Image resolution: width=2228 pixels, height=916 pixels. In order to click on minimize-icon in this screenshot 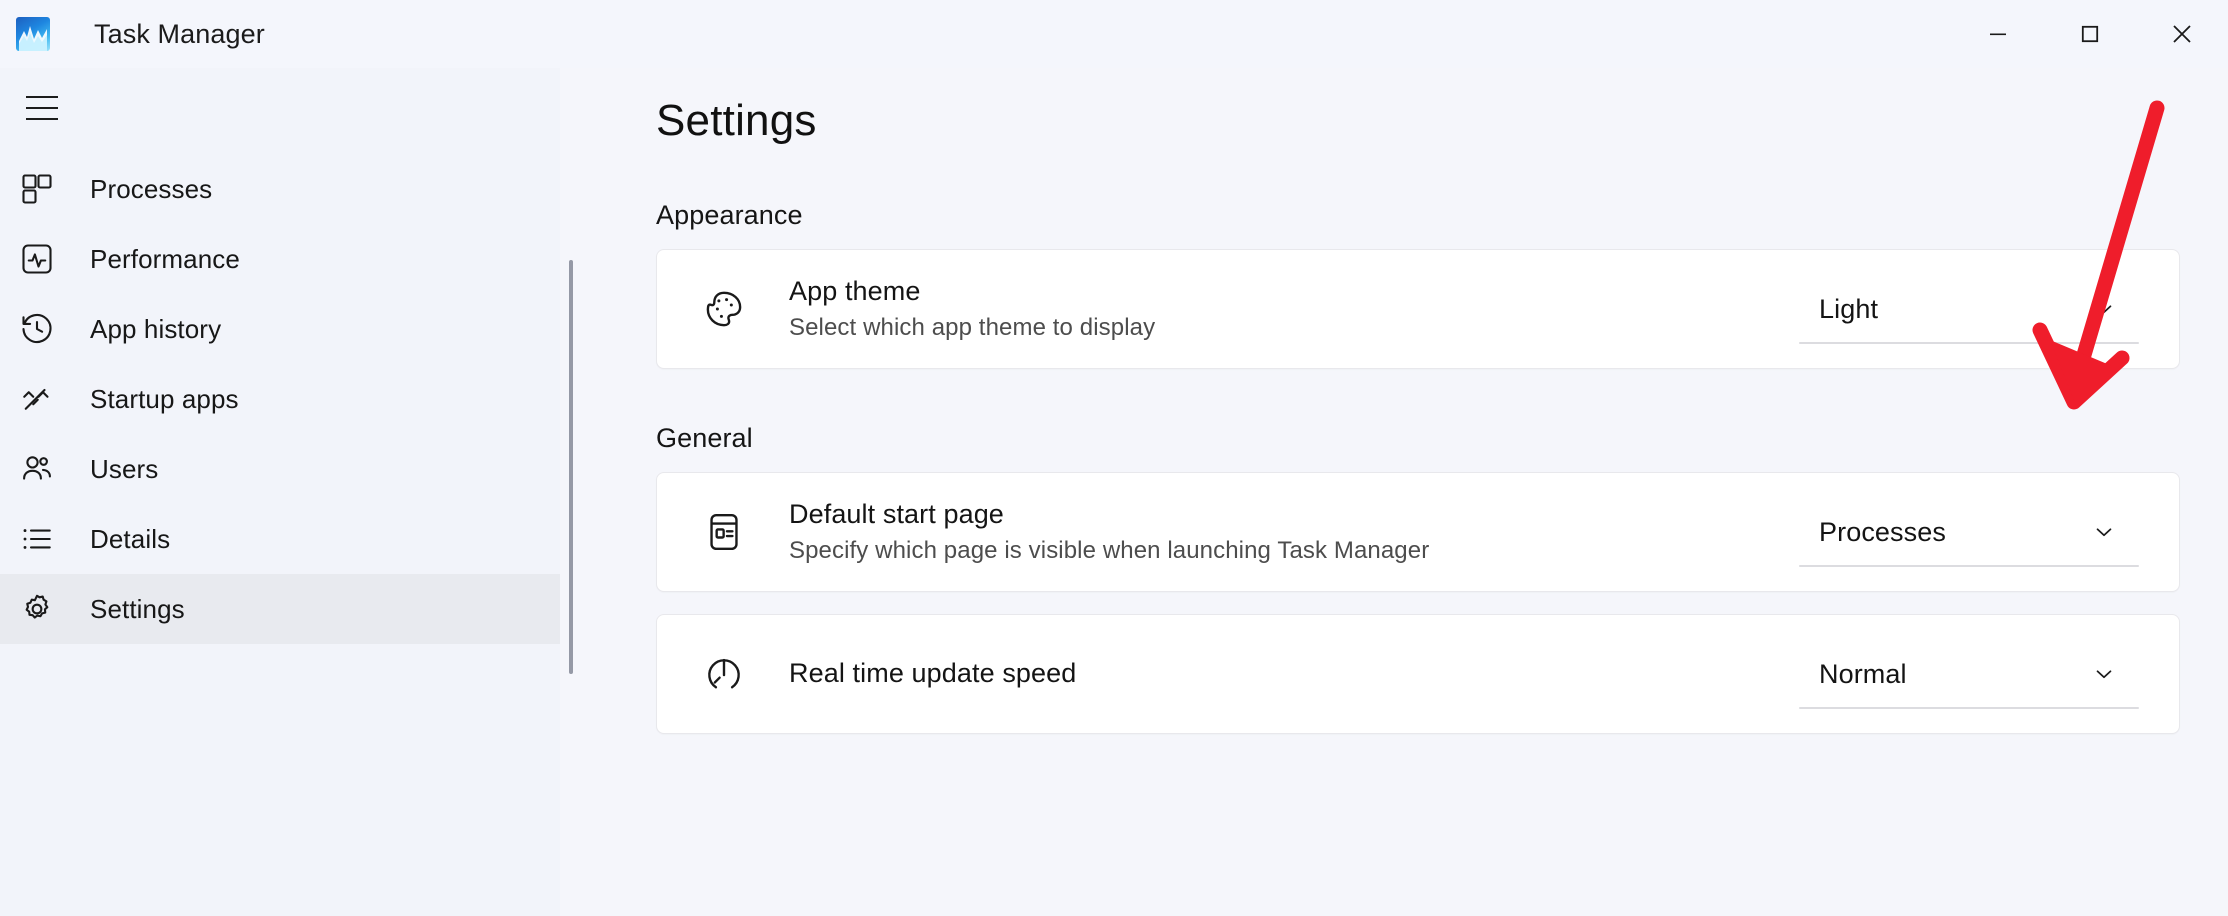, I will do `click(1998, 34)`.